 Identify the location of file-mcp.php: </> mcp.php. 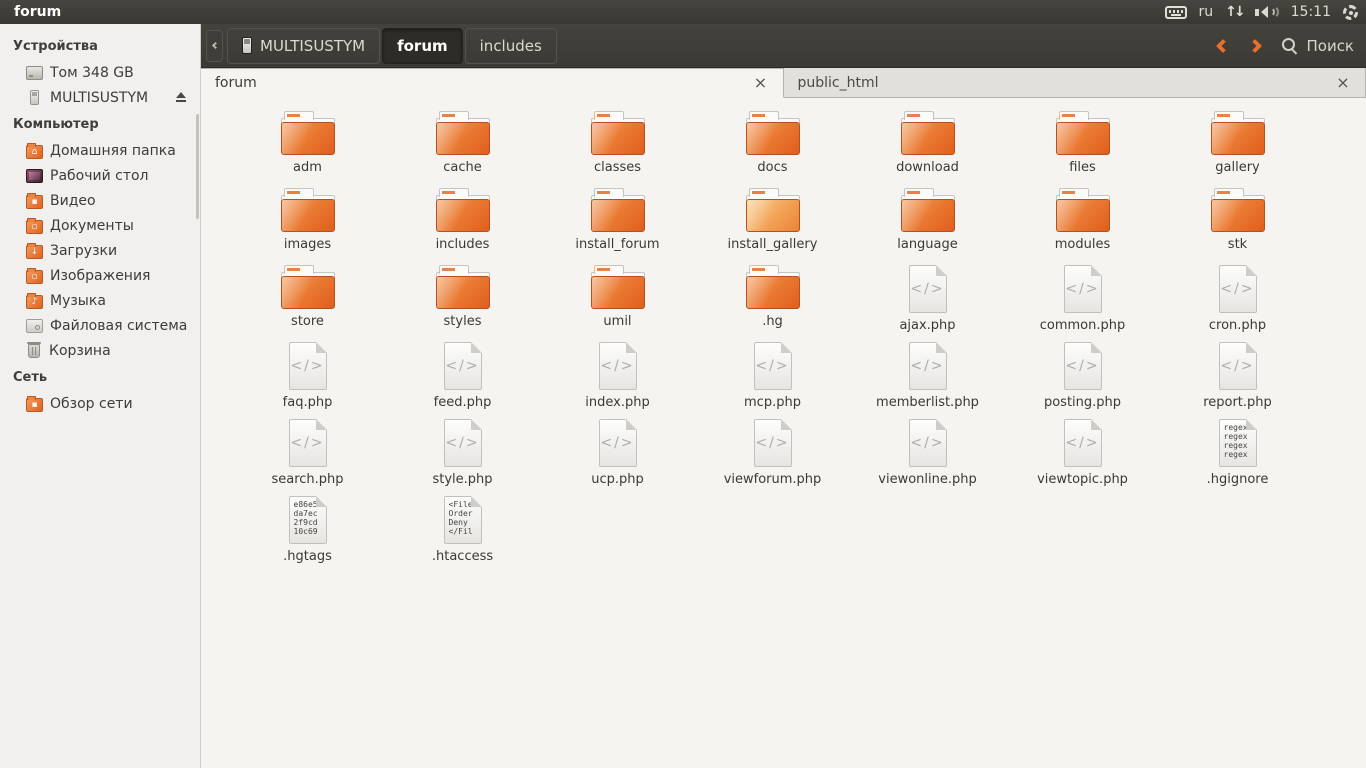
(772, 373).